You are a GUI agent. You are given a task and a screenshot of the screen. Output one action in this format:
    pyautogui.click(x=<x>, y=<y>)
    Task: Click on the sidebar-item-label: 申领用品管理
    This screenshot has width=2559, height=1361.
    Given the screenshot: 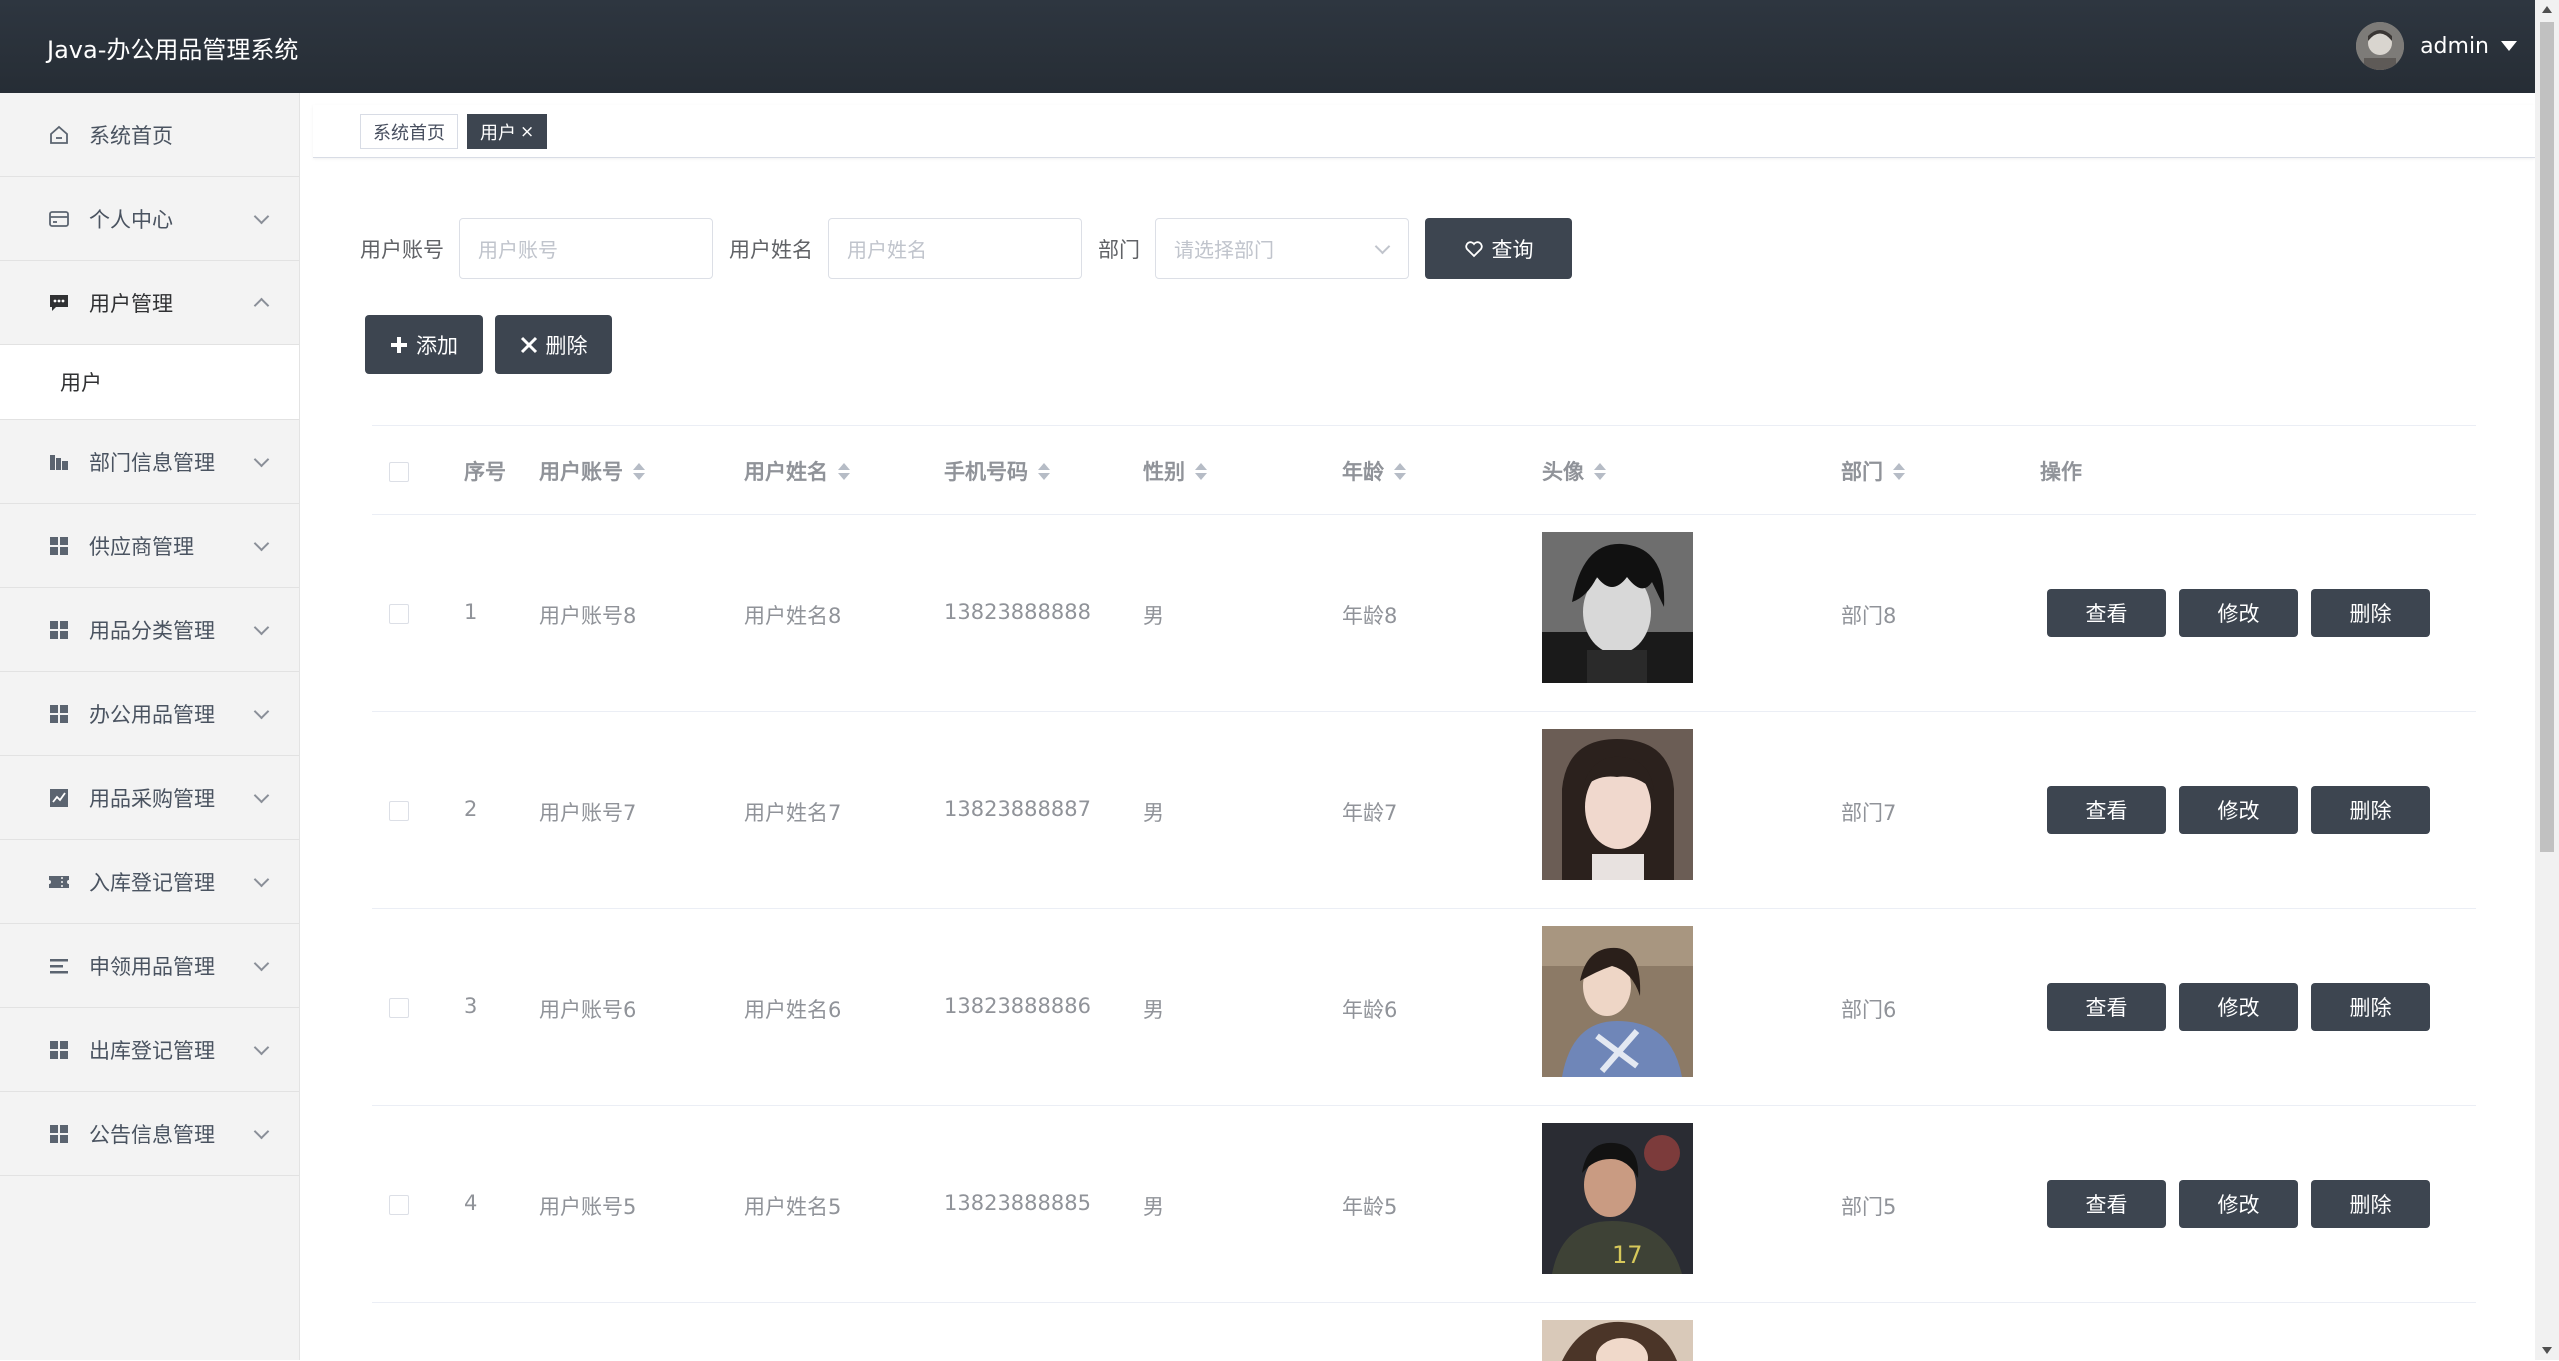 What is the action you would take?
    pyautogui.click(x=152, y=966)
    